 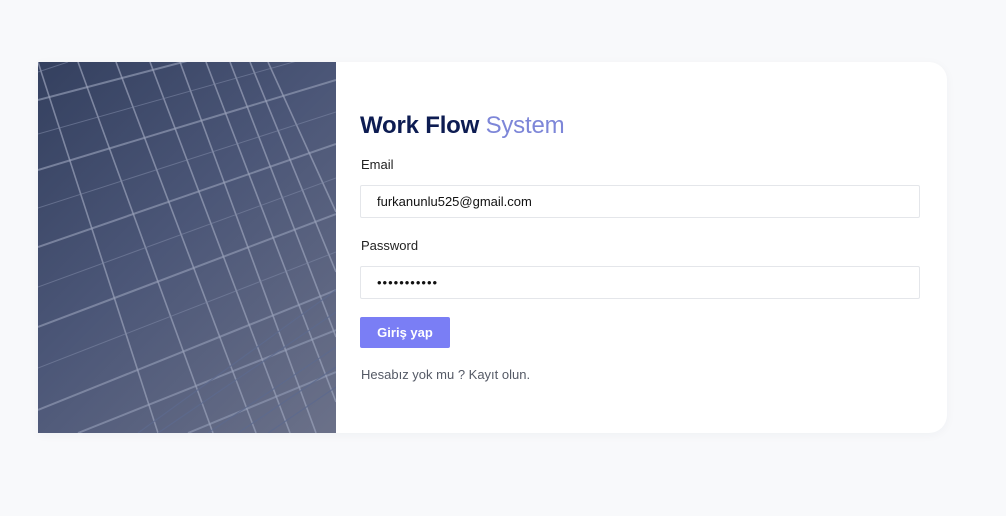 What do you see at coordinates (640, 201) in the screenshot?
I see `email-field` at bounding box center [640, 201].